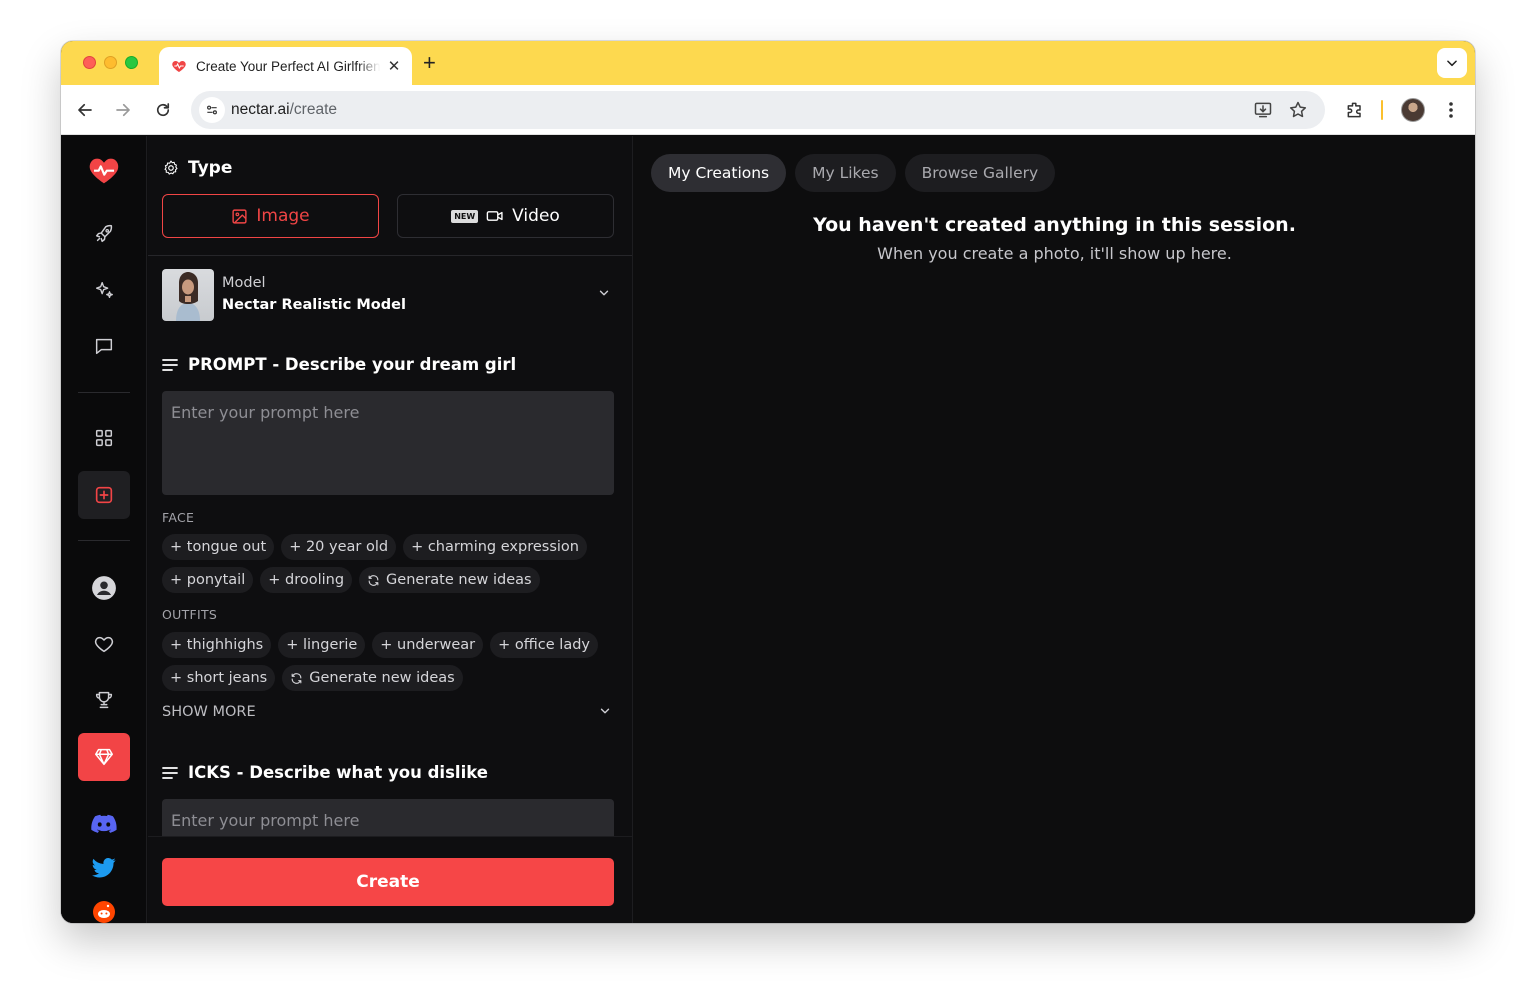  Describe the element at coordinates (1355, 110) in the screenshot. I see `extensions-icon` at that location.